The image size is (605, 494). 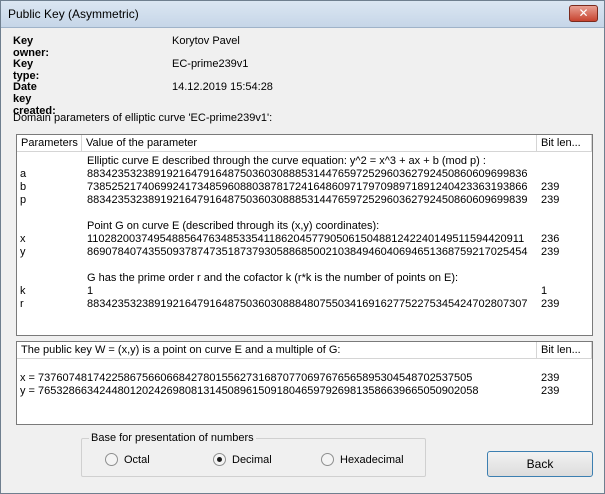 I want to click on radio-hexadecimal-indicator, so click(x=327, y=459).